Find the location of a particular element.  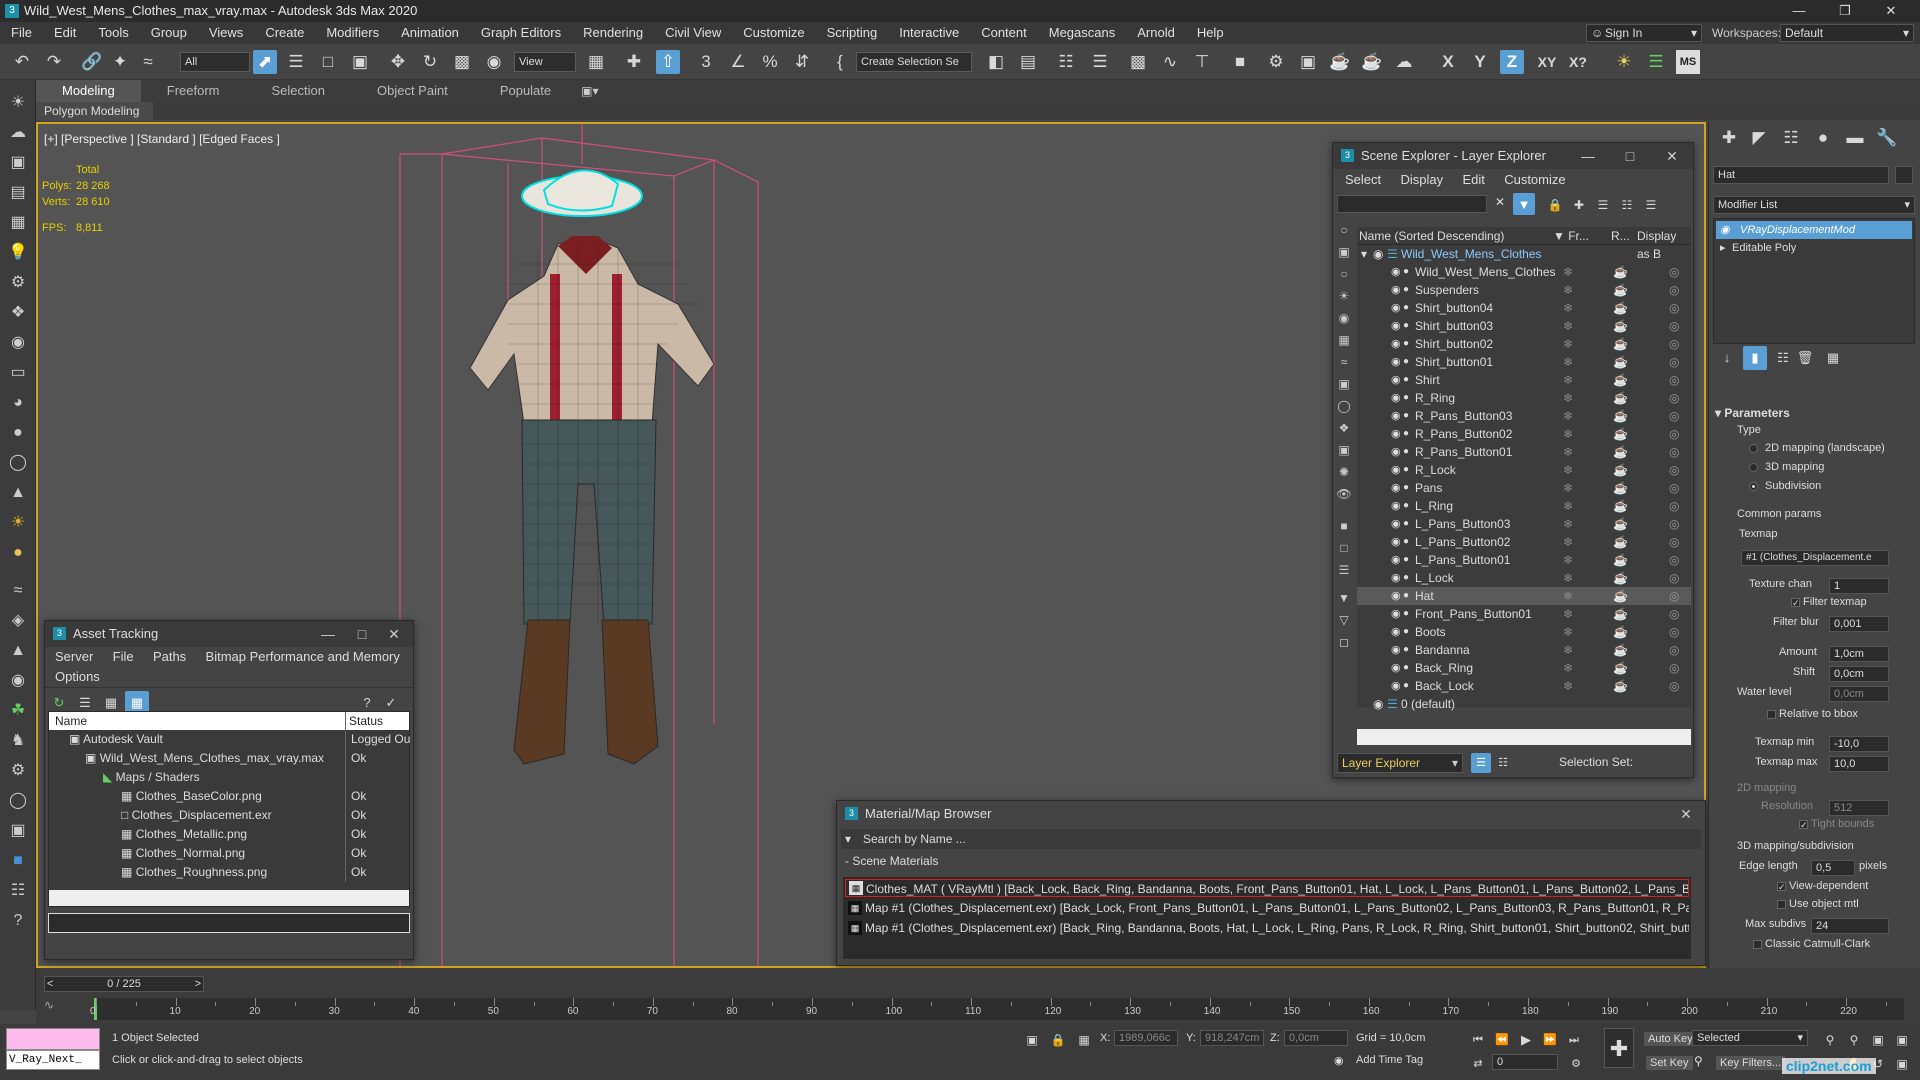

groups-icon: ▣ is located at coordinates (1344, 384).